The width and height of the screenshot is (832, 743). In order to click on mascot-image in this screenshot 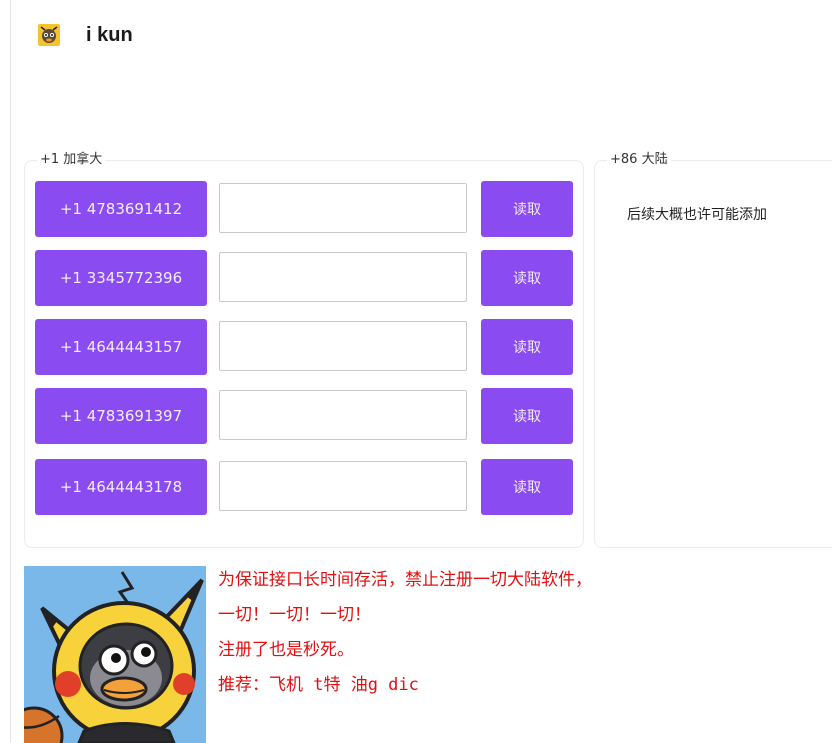, I will do `click(115, 654)`.